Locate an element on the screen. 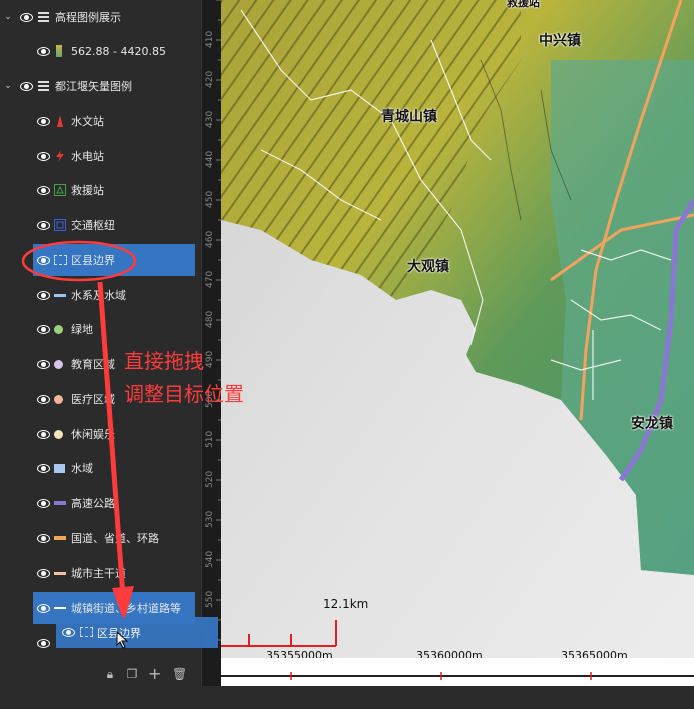 Image resolution: width=694 pixels, height=709 pixels. layer-item-main-road: 城市主干道 is located at coordinates (100, 573).